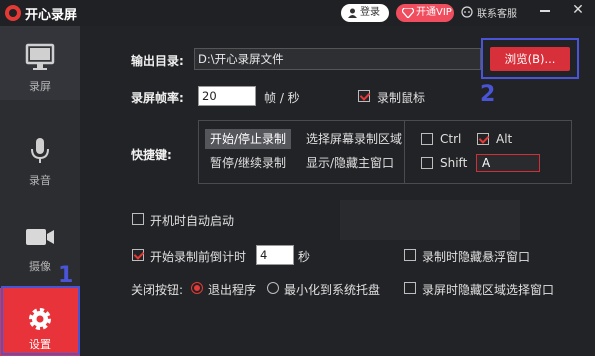 This screenshot has height=356, width=595. What do you see at coordinates (157, 290) in the screenshot?
I see `close-button-label: 关闭按钮:` at bounding box center [157, 290].